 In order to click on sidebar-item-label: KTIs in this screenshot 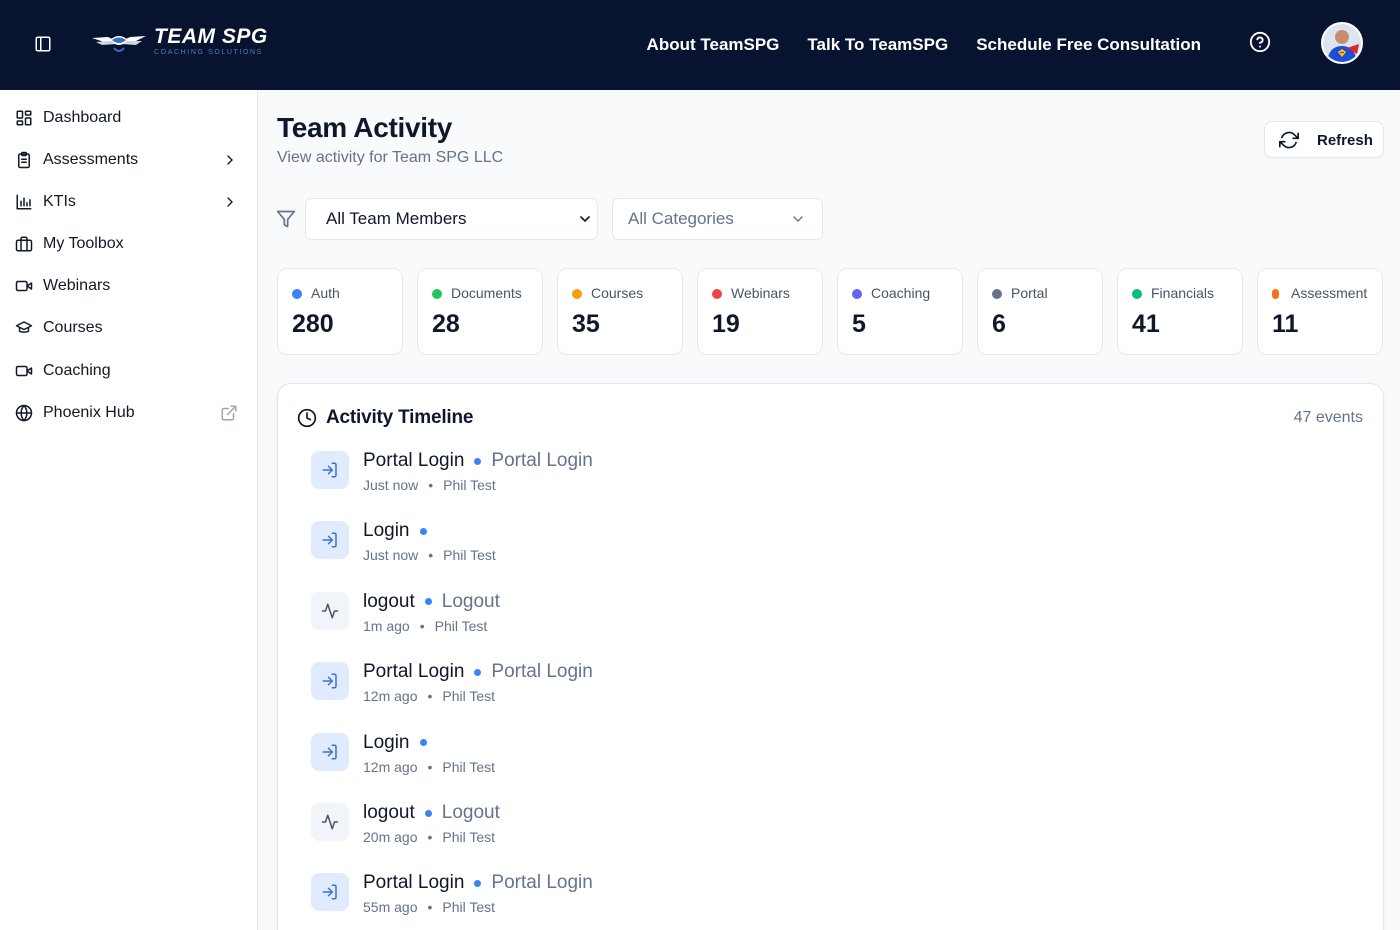, I will do `click(59, 201)`.